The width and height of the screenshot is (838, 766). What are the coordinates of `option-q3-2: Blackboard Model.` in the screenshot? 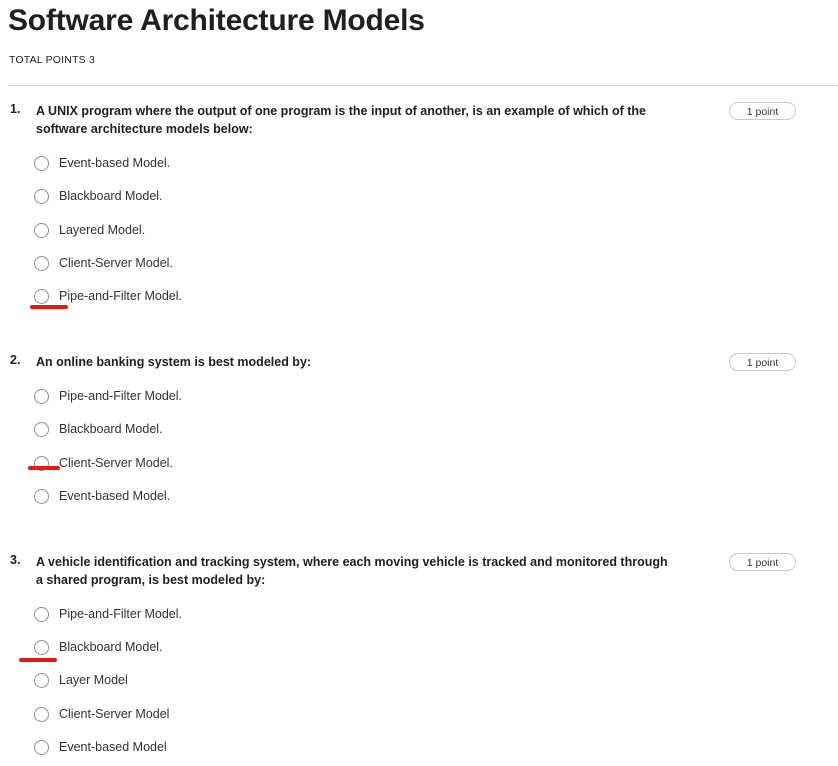 It's located at (98, 647).